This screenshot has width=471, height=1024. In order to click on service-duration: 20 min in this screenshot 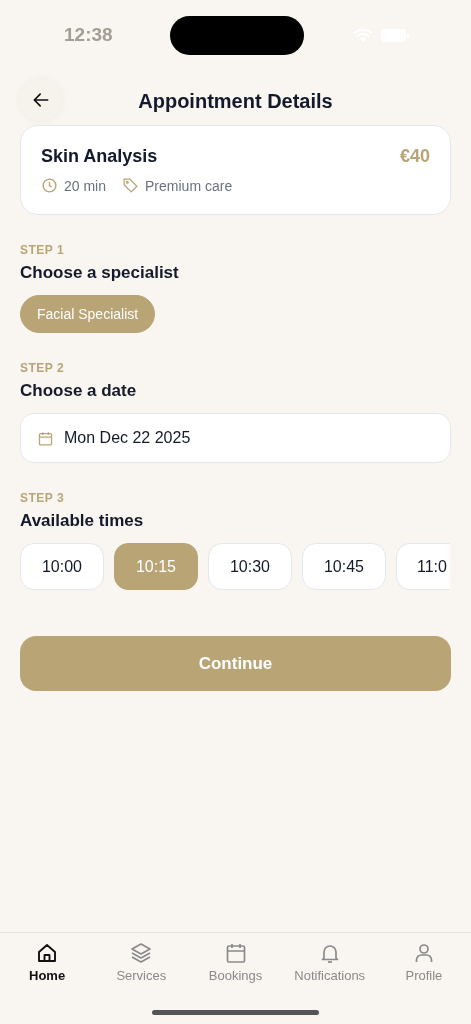, I will do `click(85, 185)`.